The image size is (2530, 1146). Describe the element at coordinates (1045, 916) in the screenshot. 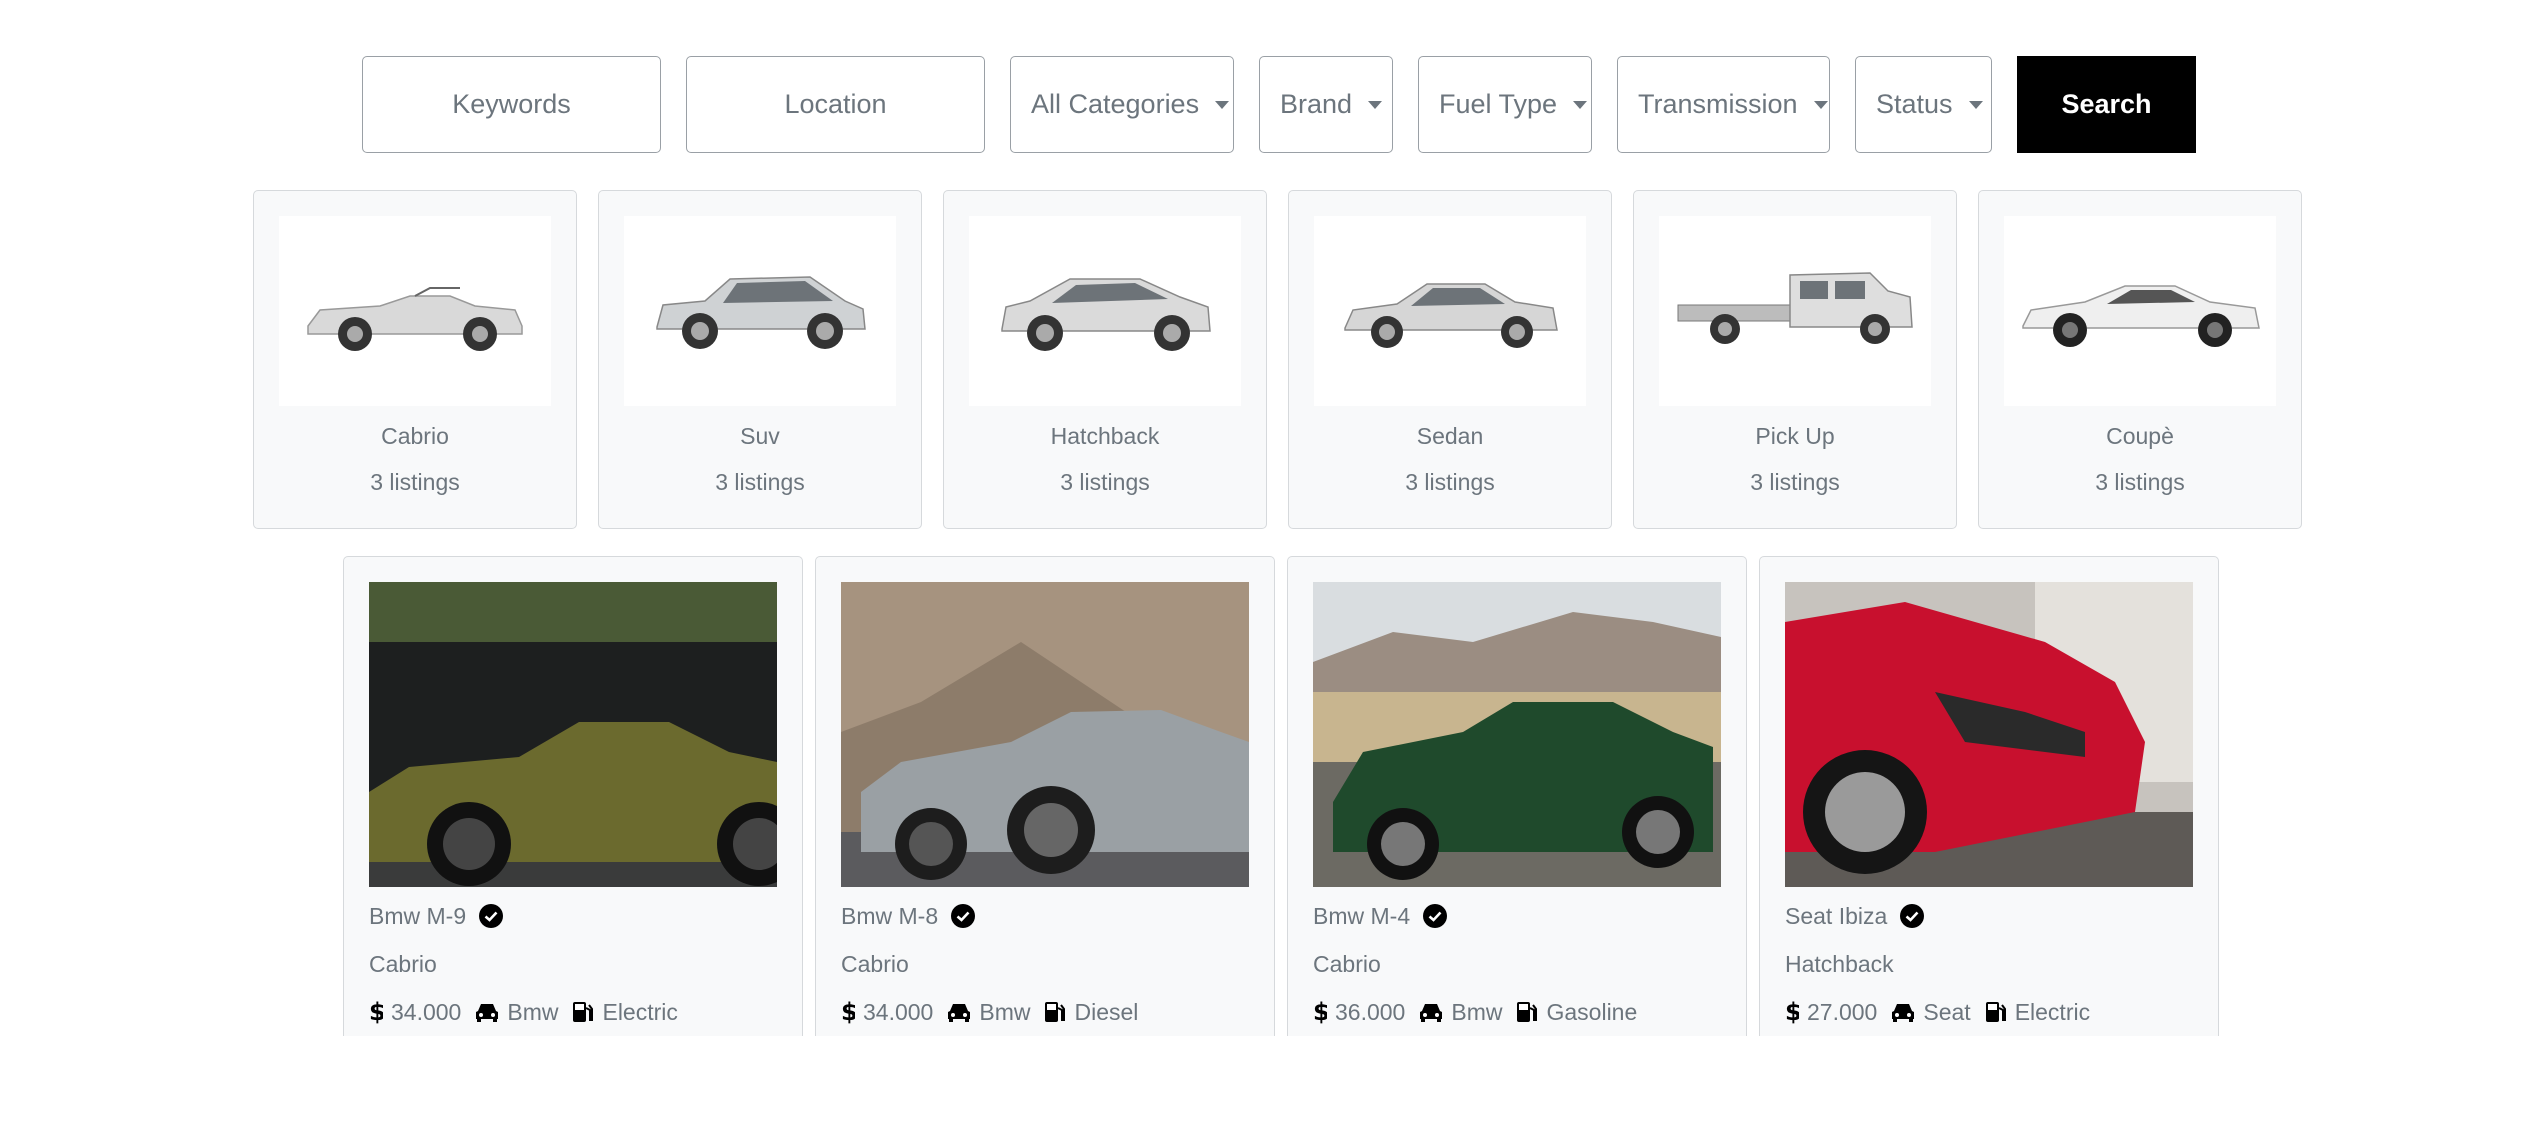

I see `listing-title-row: Bmw M-8` at that location.